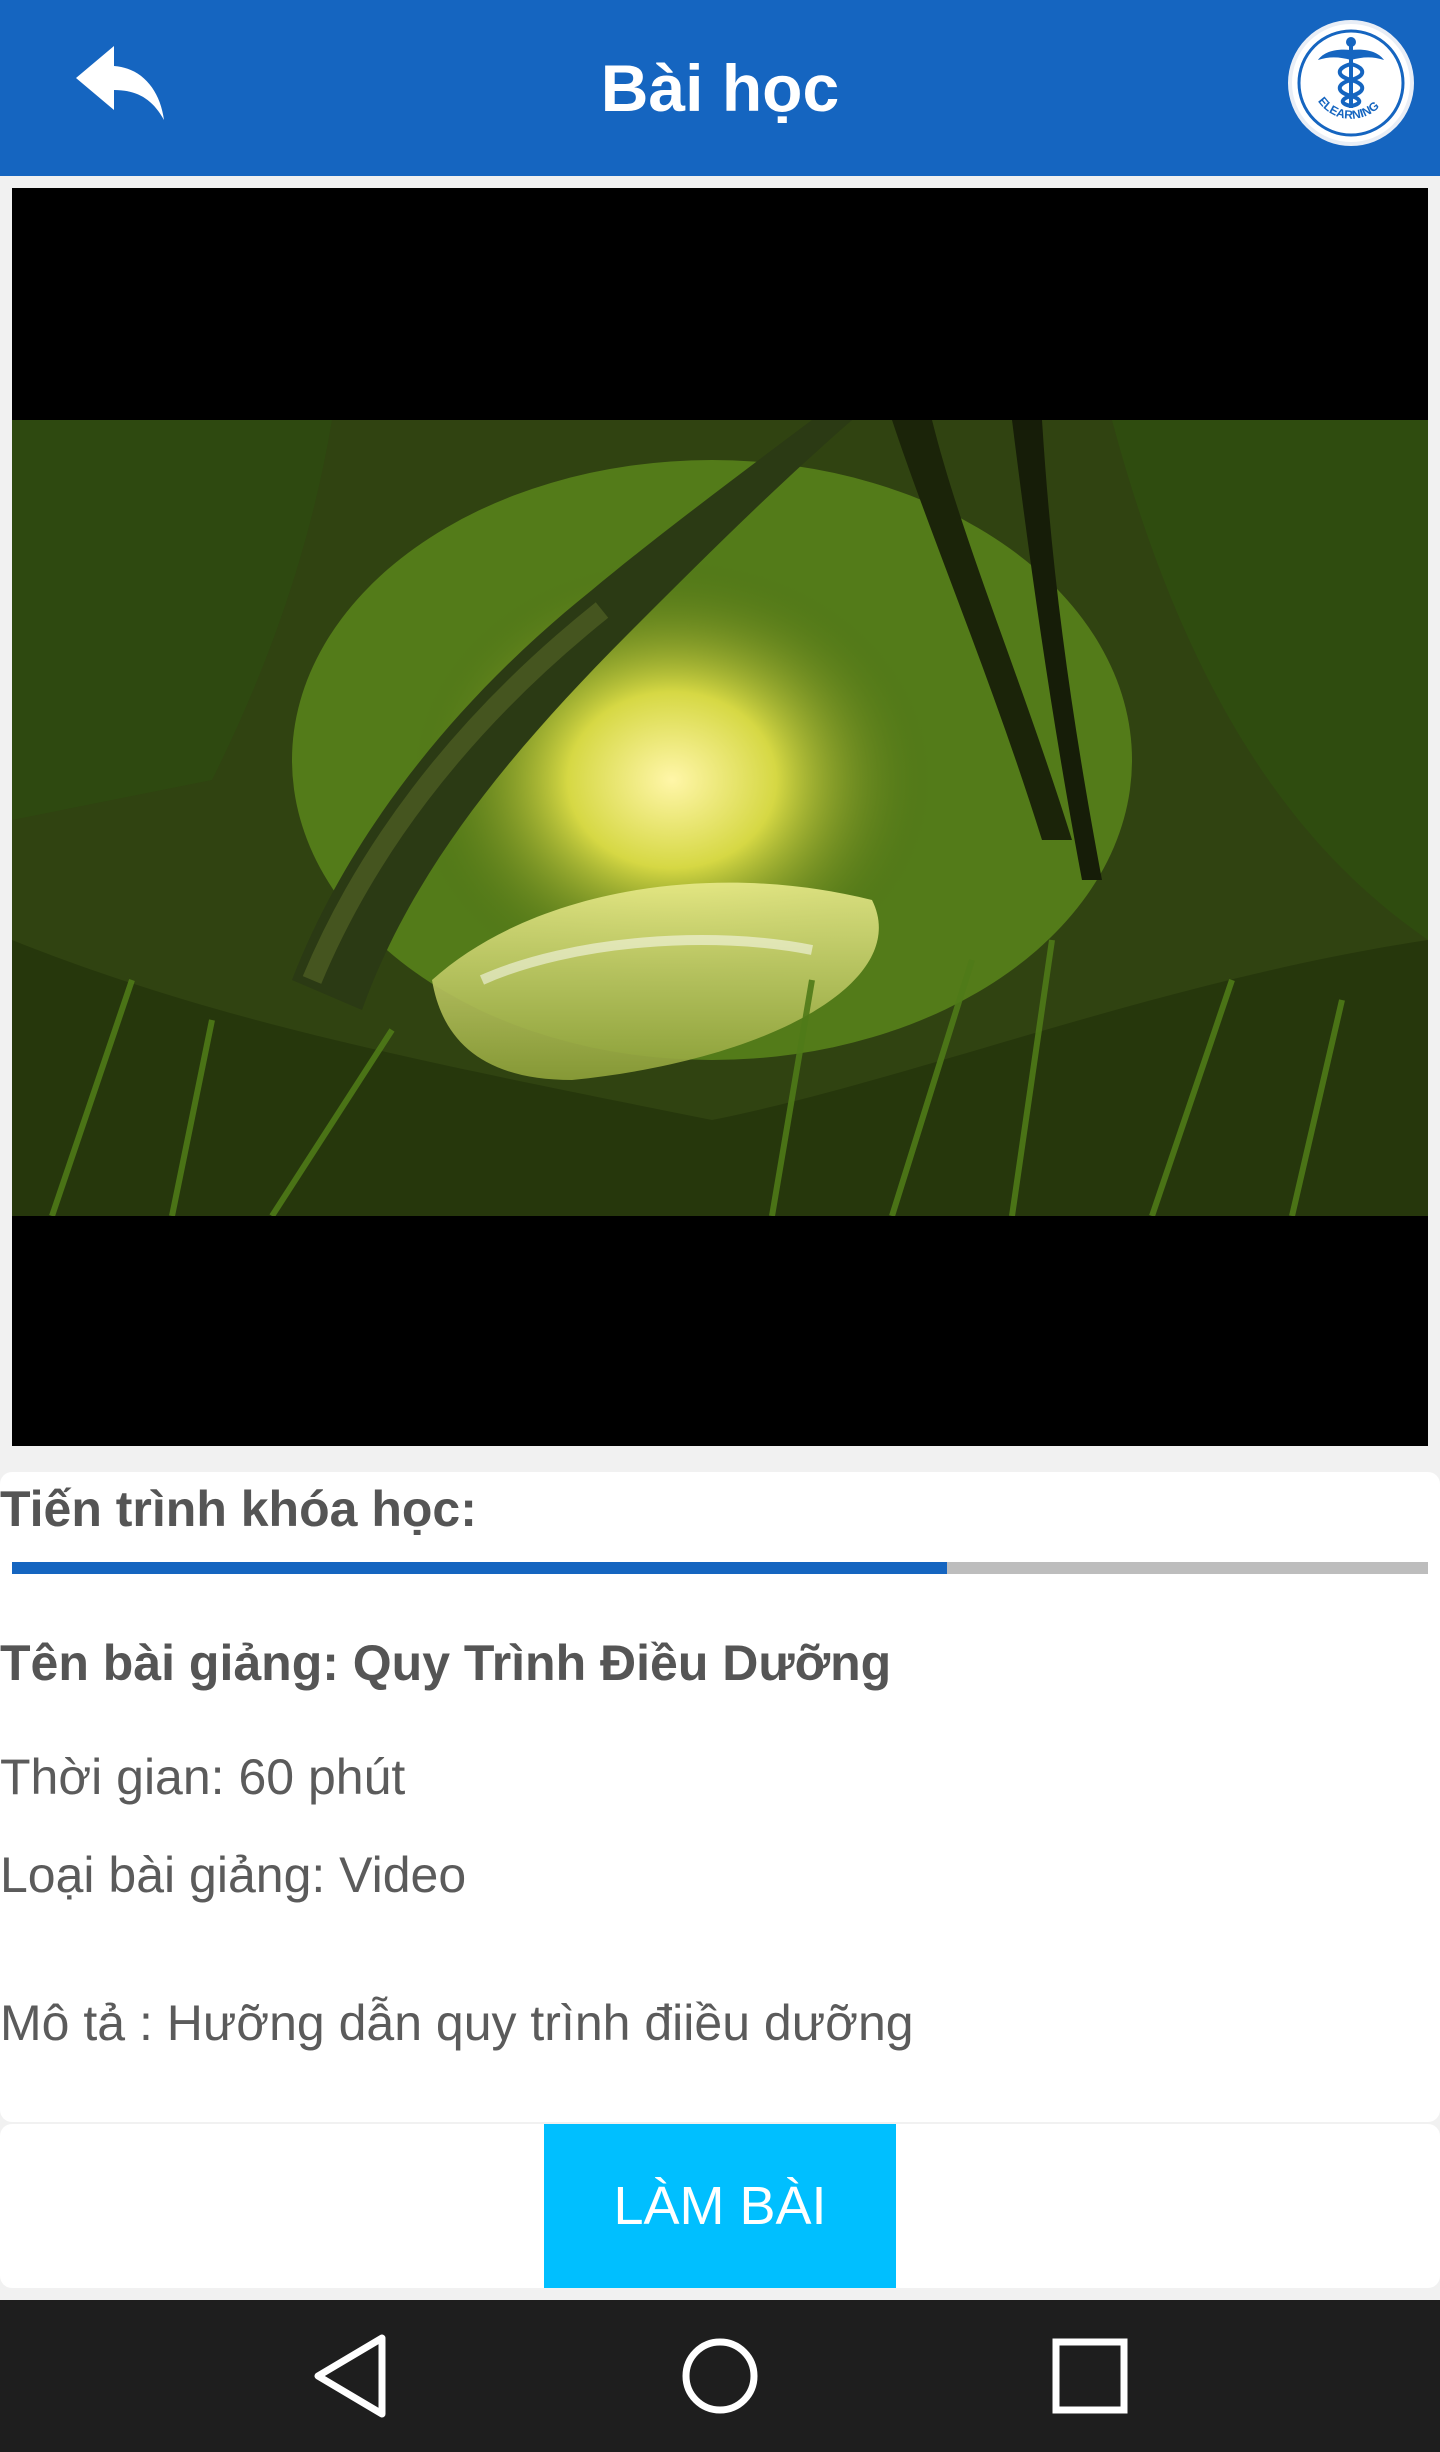  Describe the element at coordinates (203, 1777) in the screenshot. I see `lesson-duration: Thời gian: 60 phút` at that location.